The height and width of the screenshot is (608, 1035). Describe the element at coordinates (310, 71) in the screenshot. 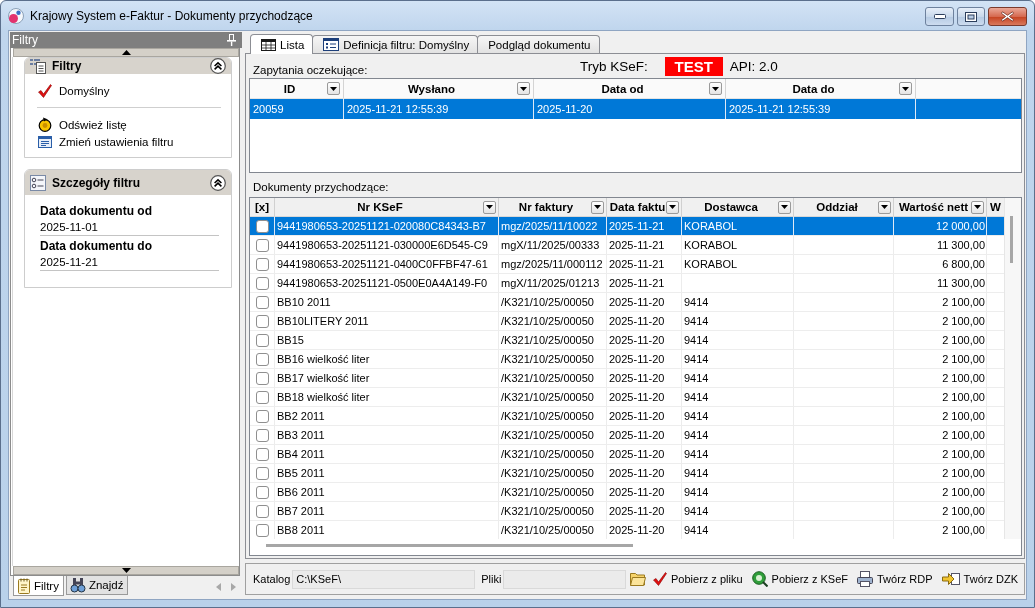

I see `section-label: Zapytania oczekujące:` at that location.